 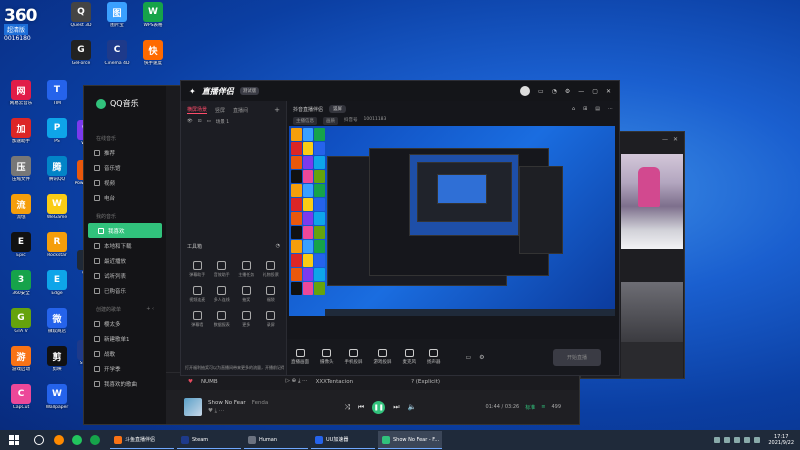 What do you see at coordinates (271, 294) in the screenshot?
I see `tool-7: 福袋` at bounding box center [271, 294].